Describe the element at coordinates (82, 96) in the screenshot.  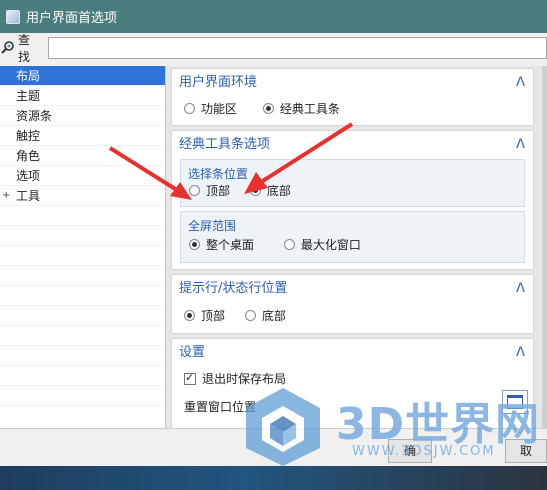
I see `tree-item-theme: 主题` at that location.